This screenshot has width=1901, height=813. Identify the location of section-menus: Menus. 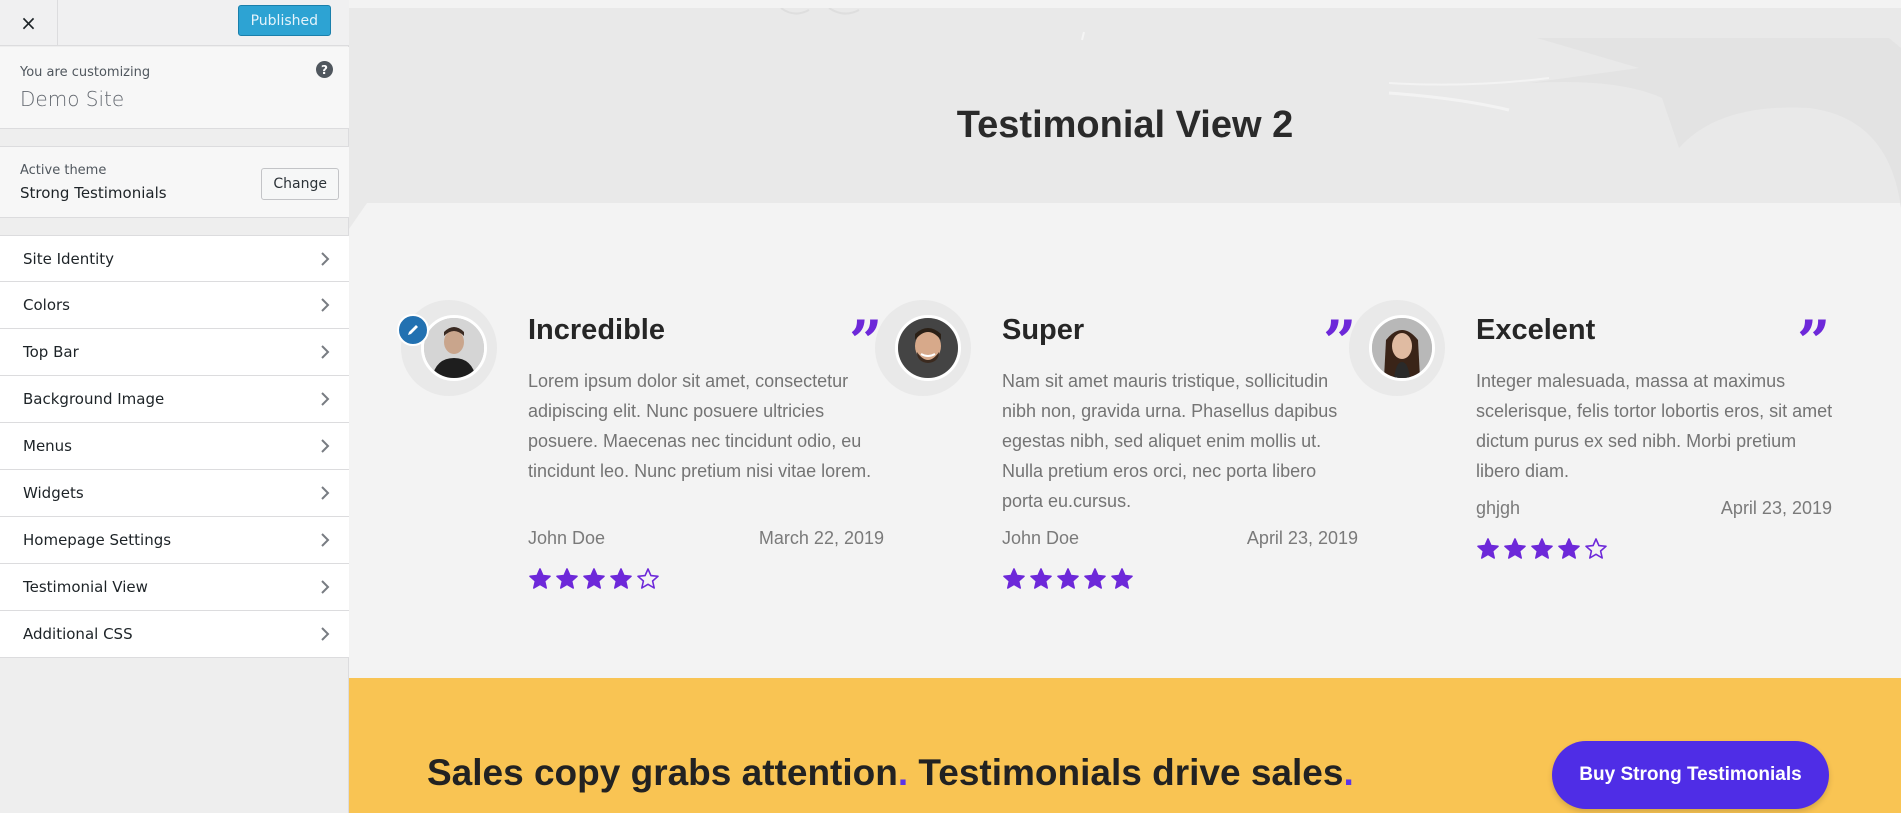
(174, 446).